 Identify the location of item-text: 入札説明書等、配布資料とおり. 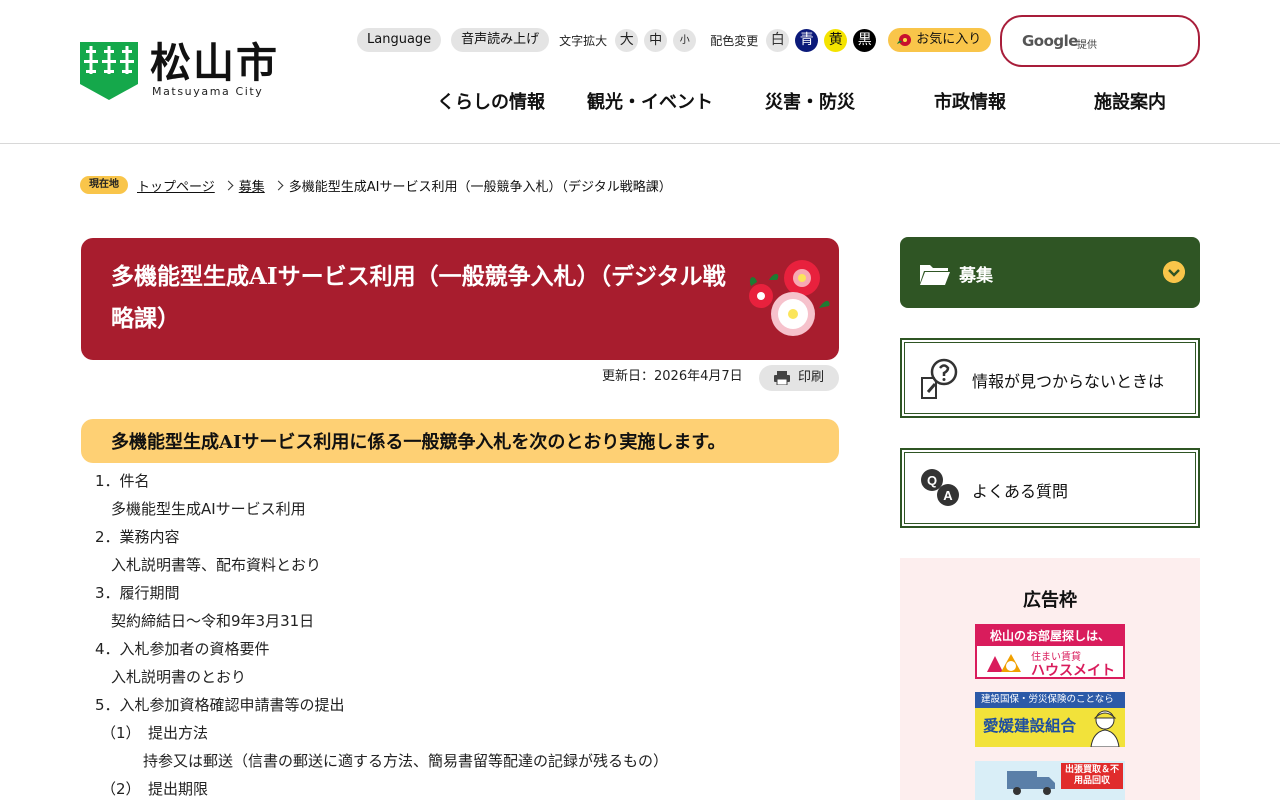
(216, 565).